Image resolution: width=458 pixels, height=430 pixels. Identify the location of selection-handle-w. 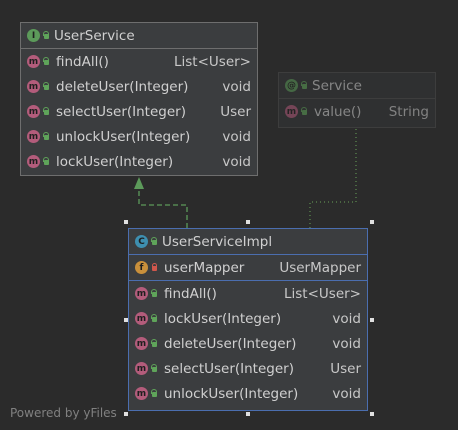
(126, 320).